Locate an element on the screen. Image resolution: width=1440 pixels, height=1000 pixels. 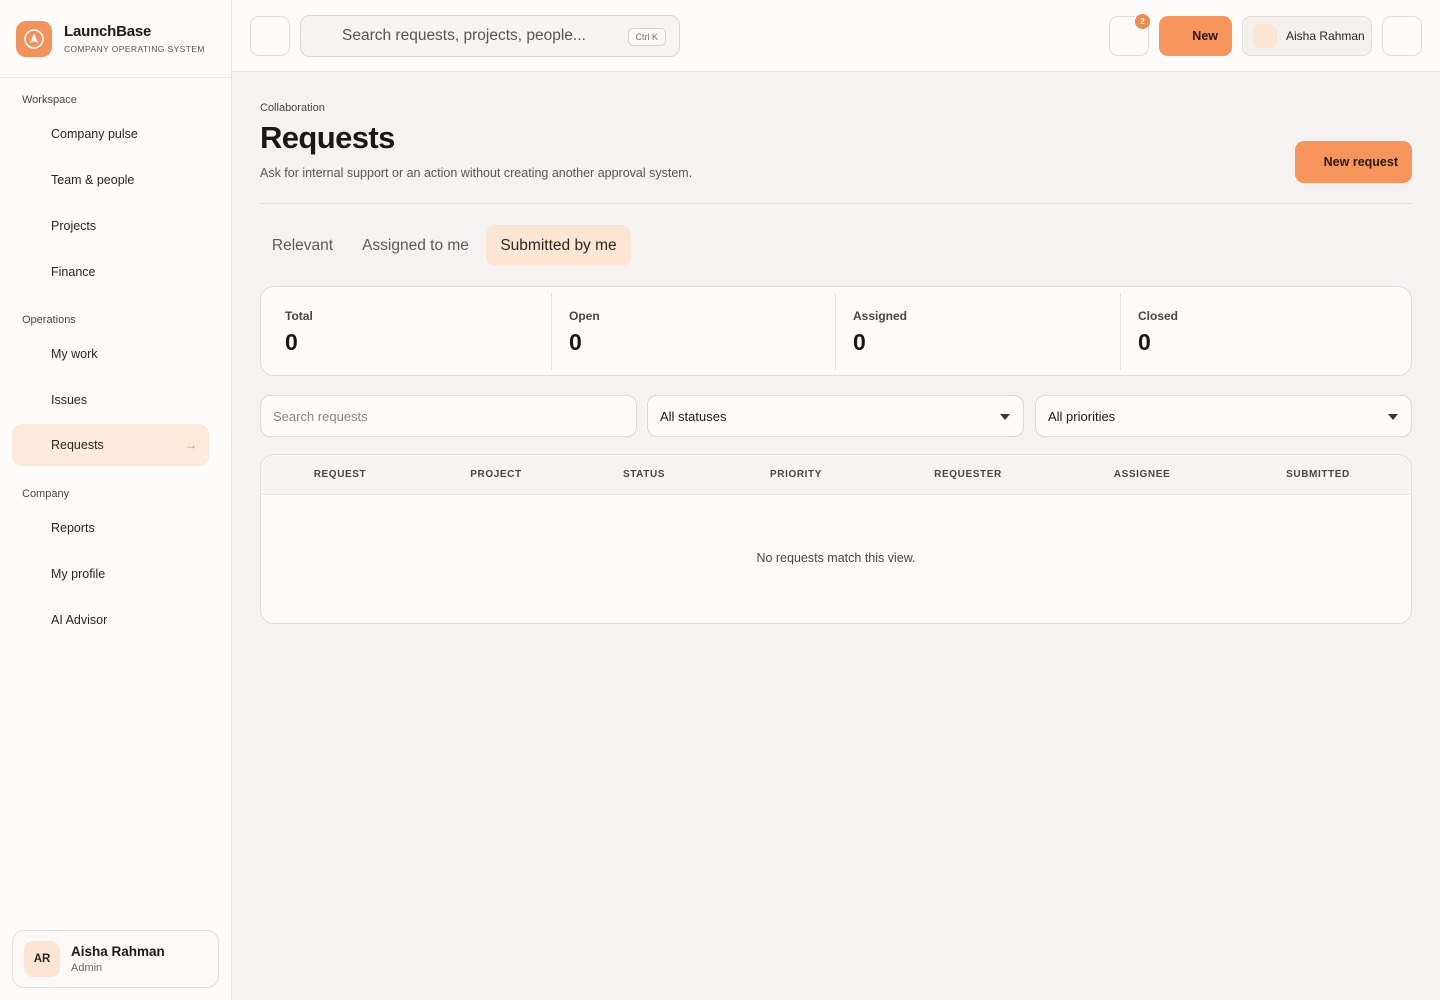
avatar is located at coordinates (1265, 36).